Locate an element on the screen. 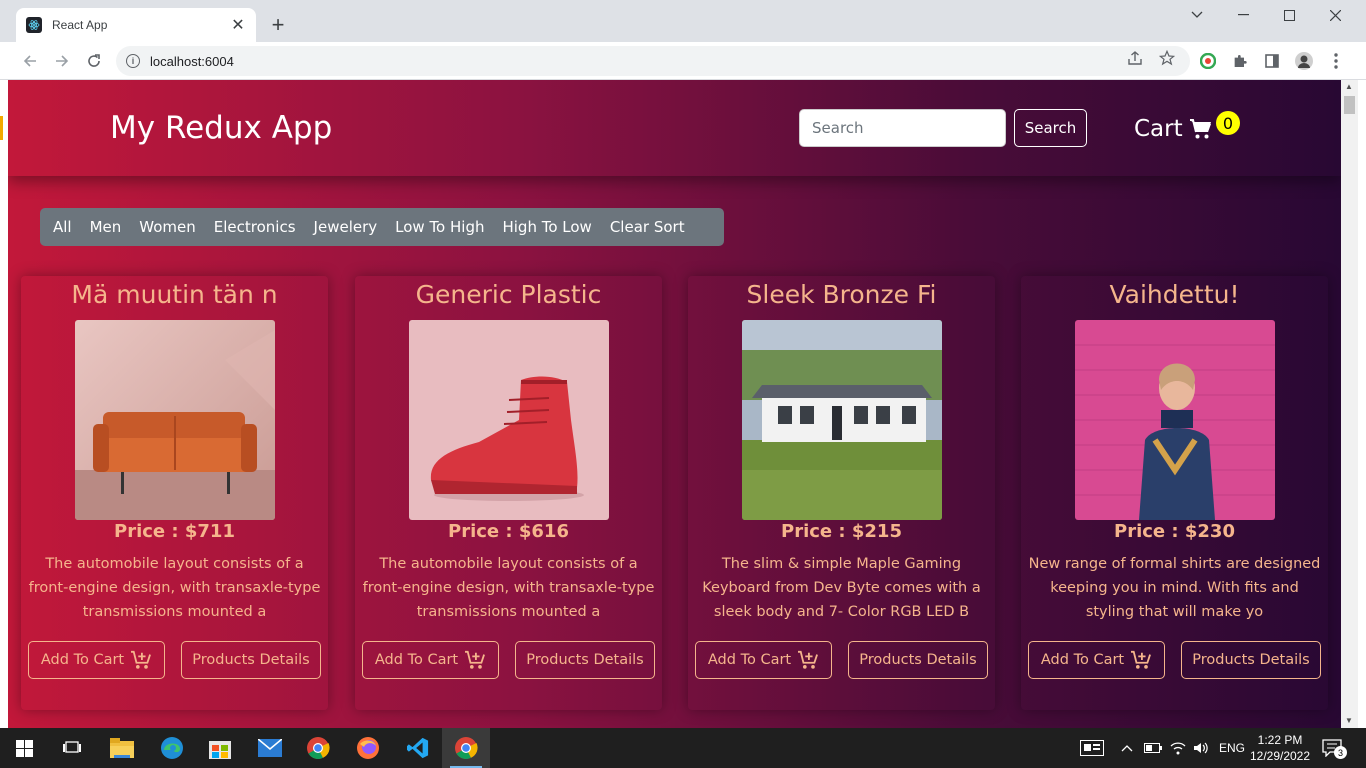  site-info-icon: i is located at coordinates (133, 61).